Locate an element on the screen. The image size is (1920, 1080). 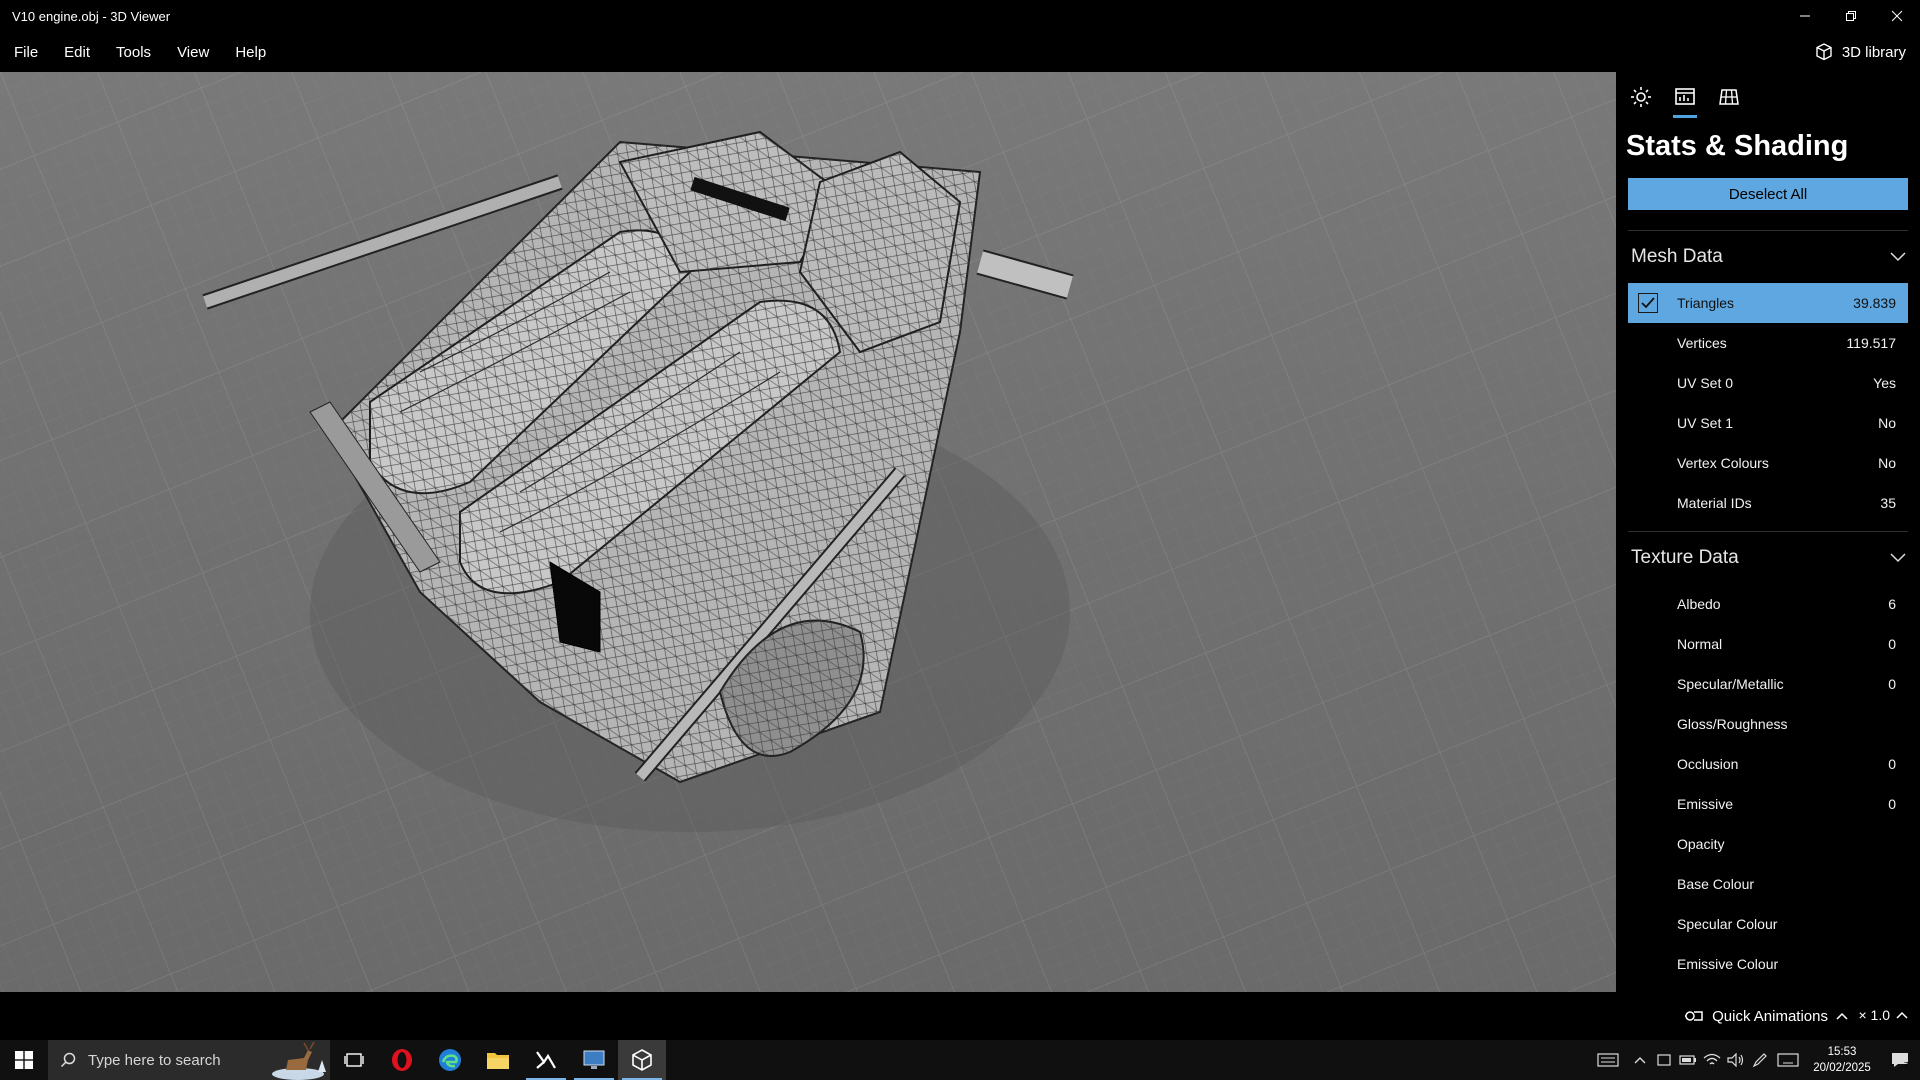
playback-speed: × 1.0 is located at coordinates (1883, 1015).